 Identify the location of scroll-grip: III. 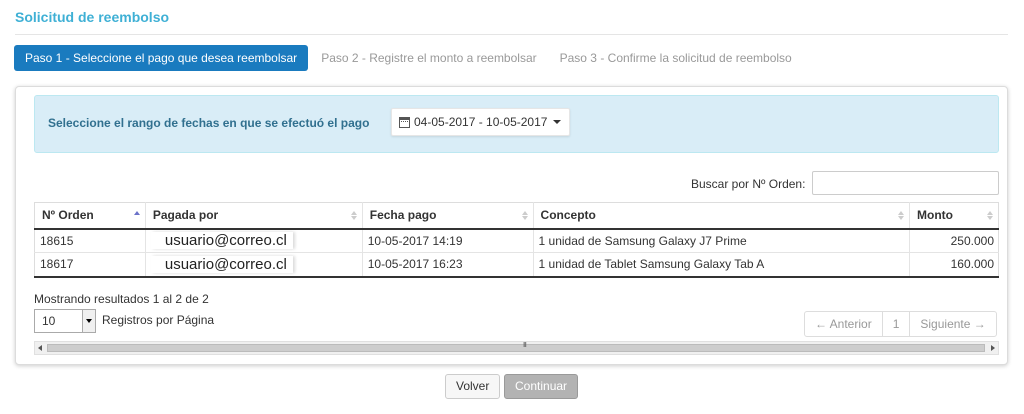
(525, 345).